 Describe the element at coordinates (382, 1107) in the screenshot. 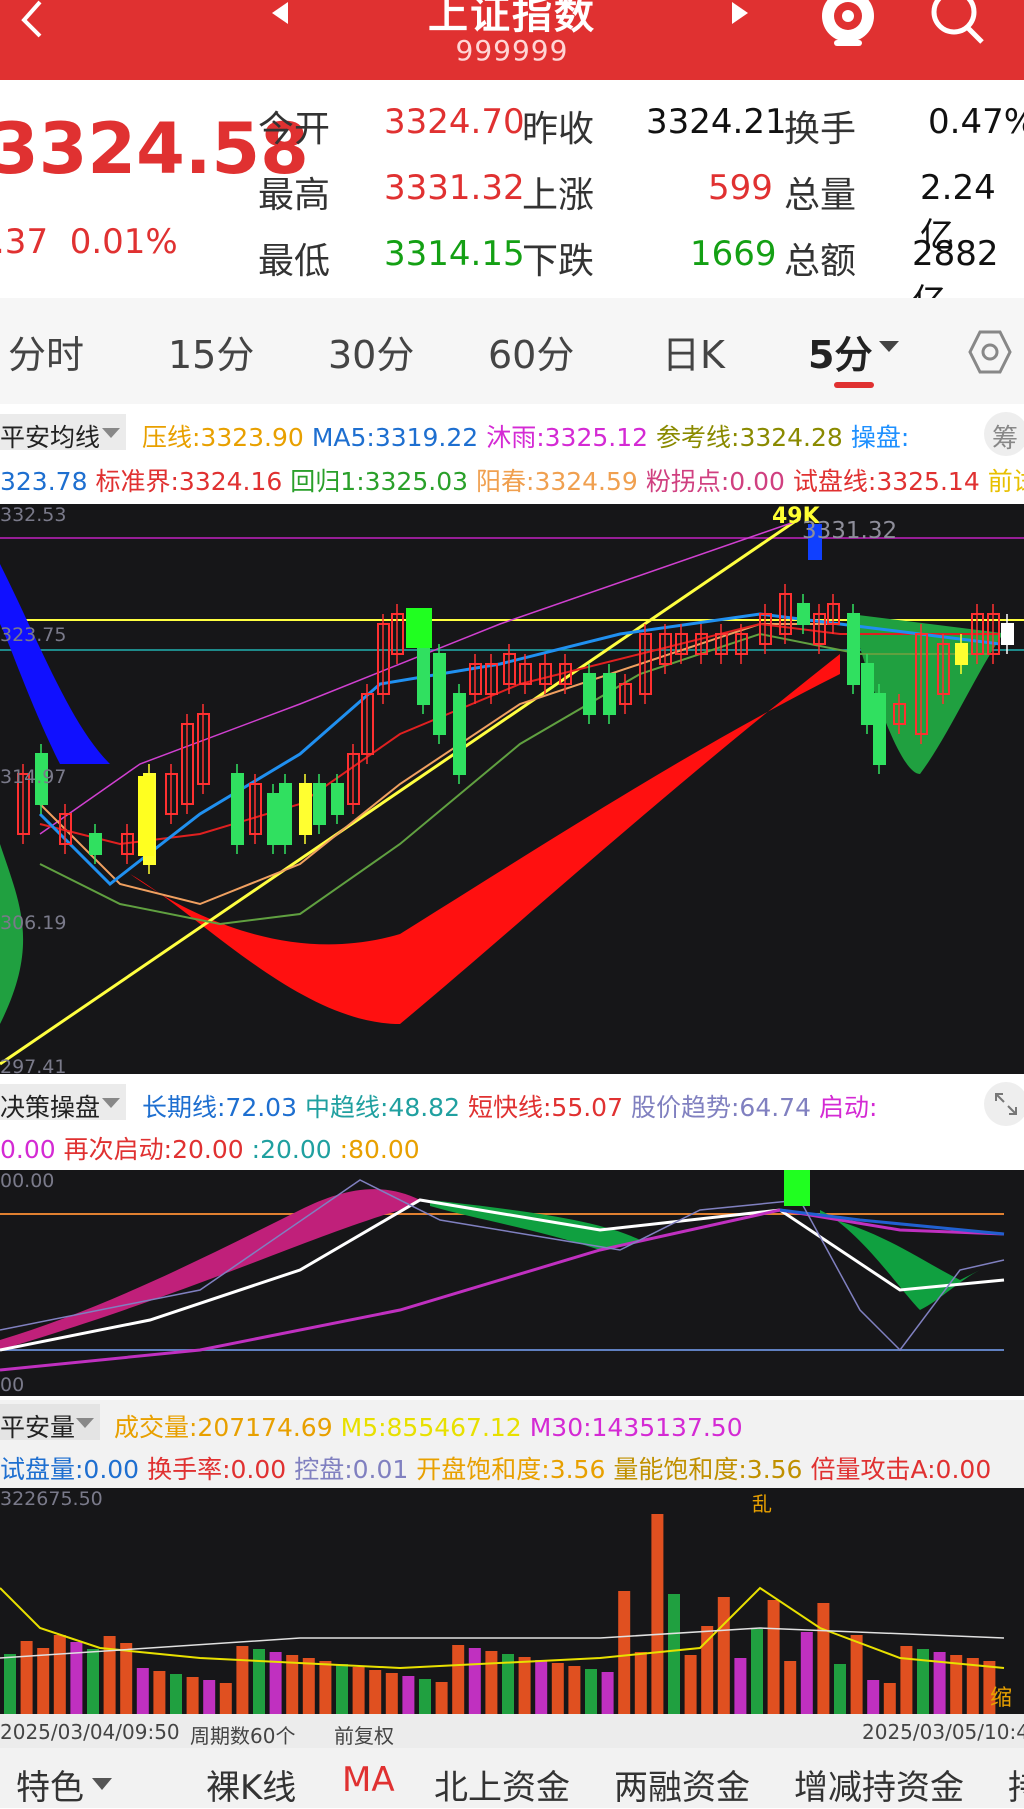

I see `indicator-value: 中趋线:48.82` at that location.